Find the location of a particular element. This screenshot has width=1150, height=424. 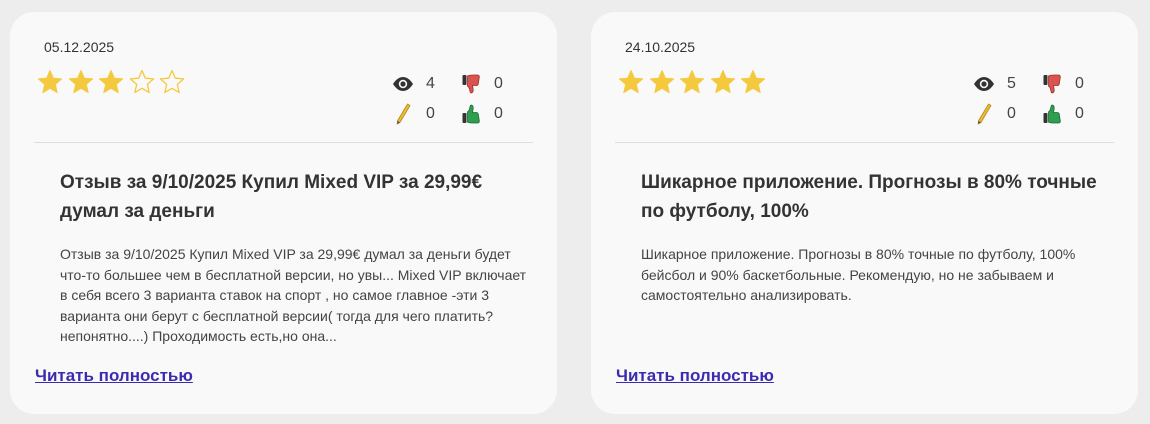

views-count: 4 is located at coordinates (430, 83).